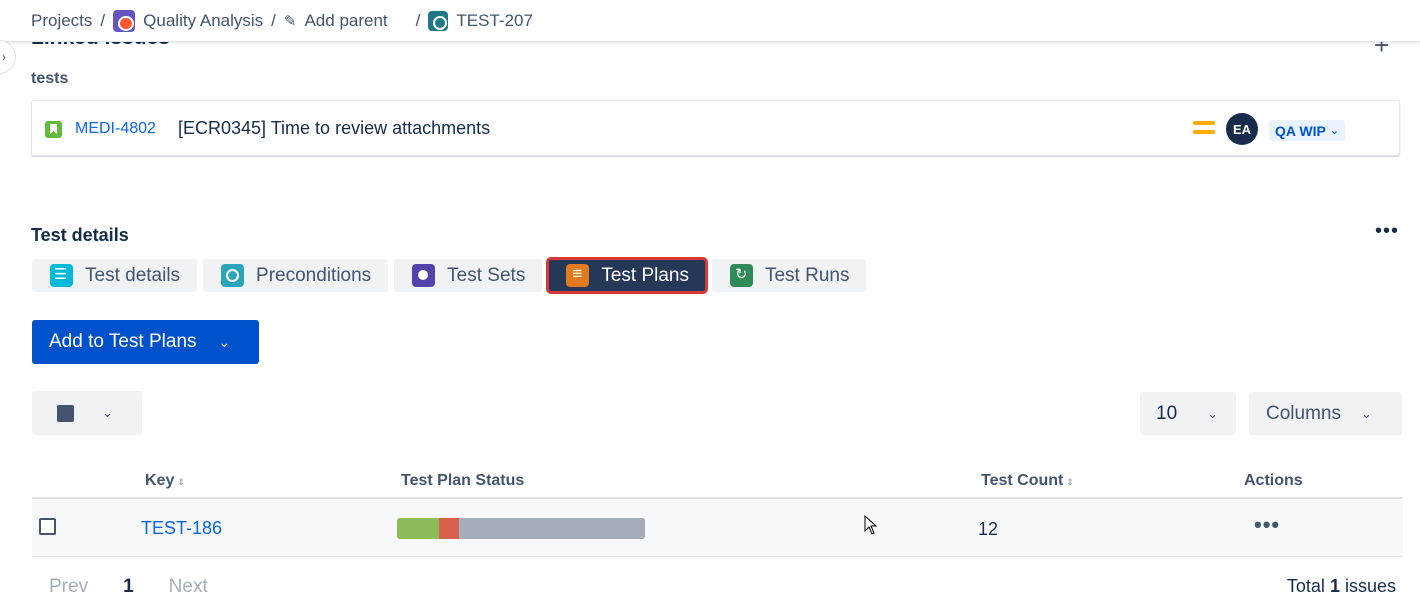 This screenshot has height=604, width=1420. Describe the element at coordinates (988, 529) in the screenshot. I see `test-count-value: 12` at that location.